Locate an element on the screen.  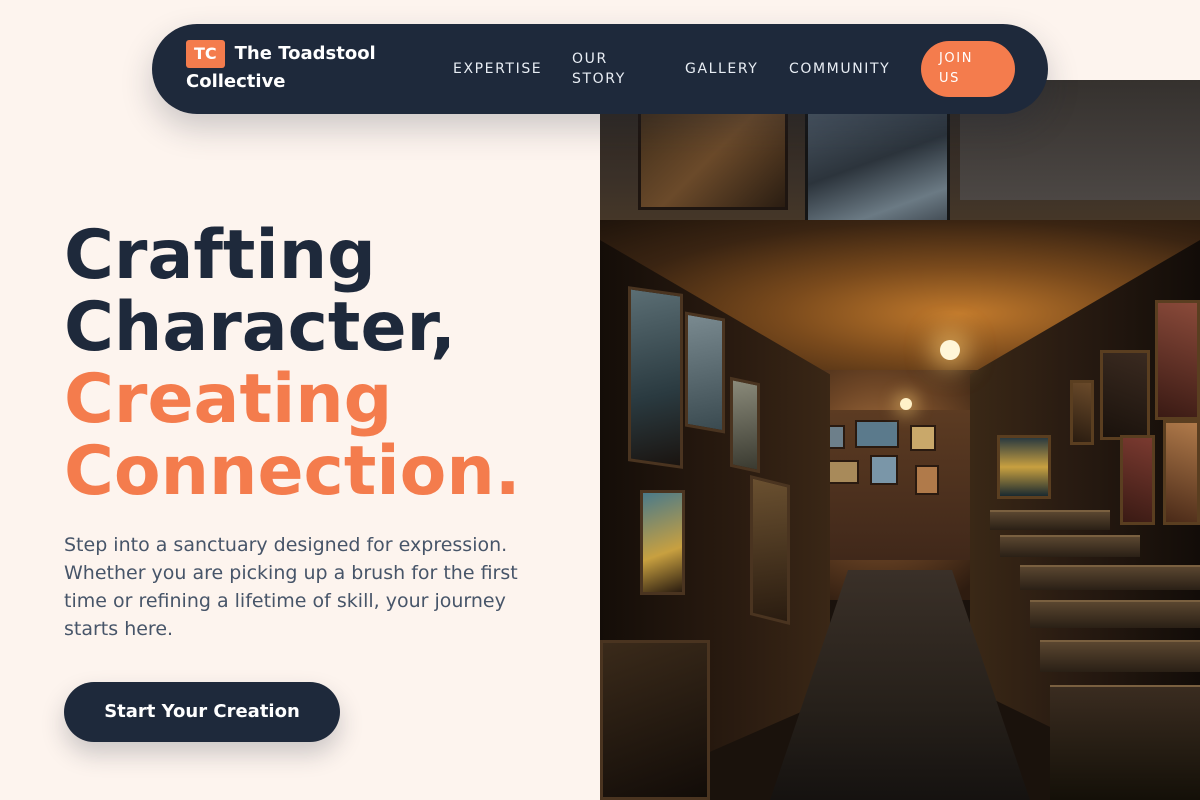
nav-link-gallery: GALLERY is located at coordinates (721, 69).